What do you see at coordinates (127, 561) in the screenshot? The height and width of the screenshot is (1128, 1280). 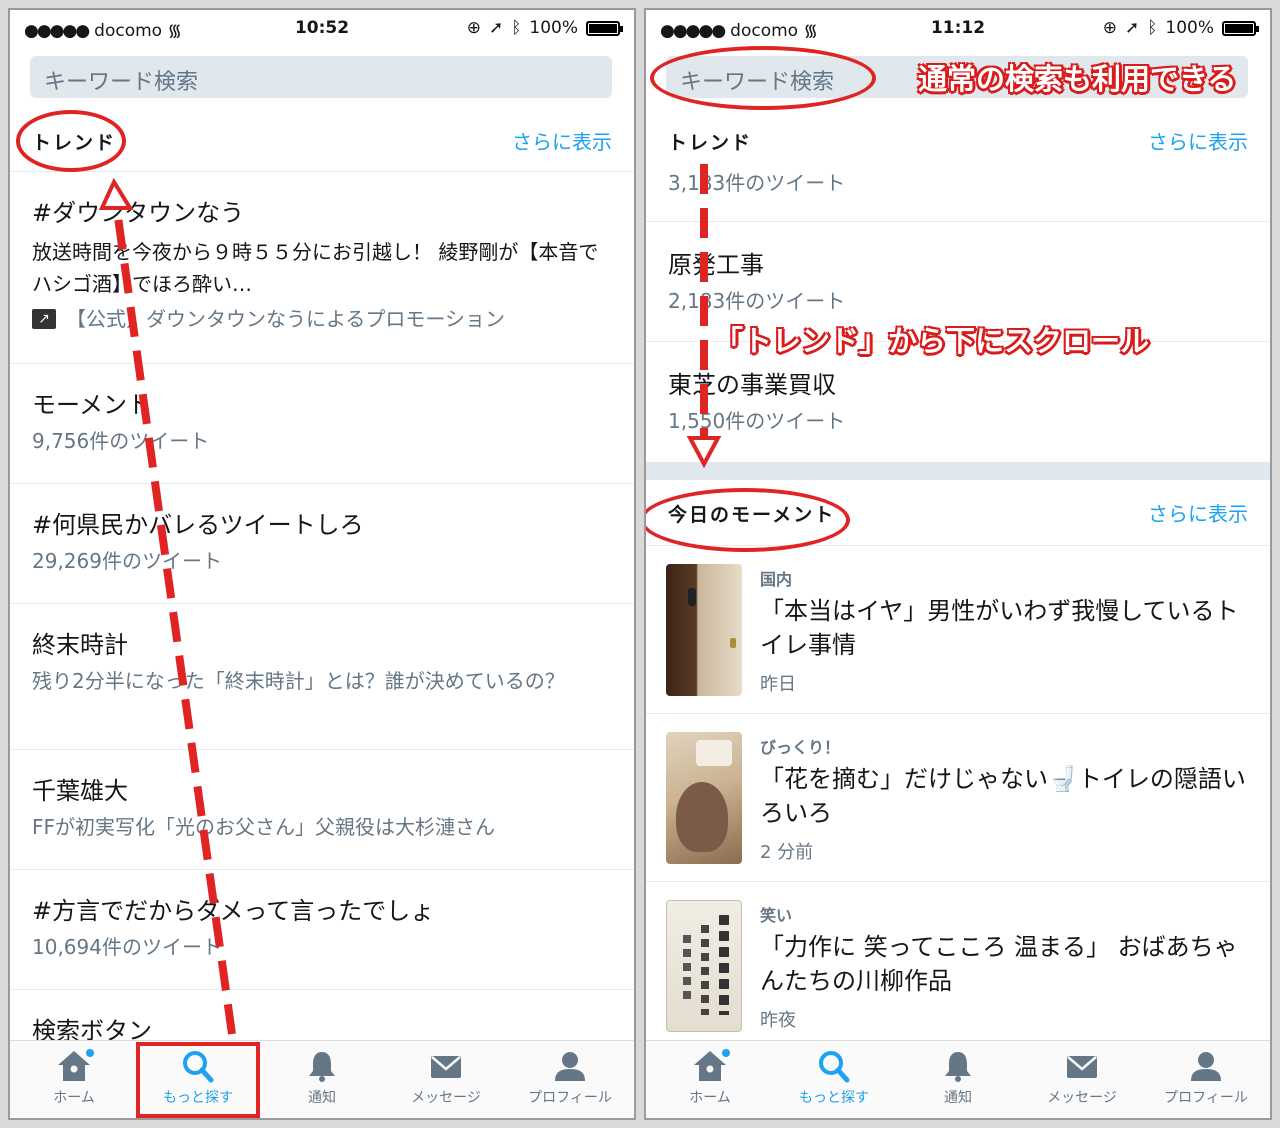 I see `trend-meta: 29,269件のツイート` at bounding box center [127, 561].